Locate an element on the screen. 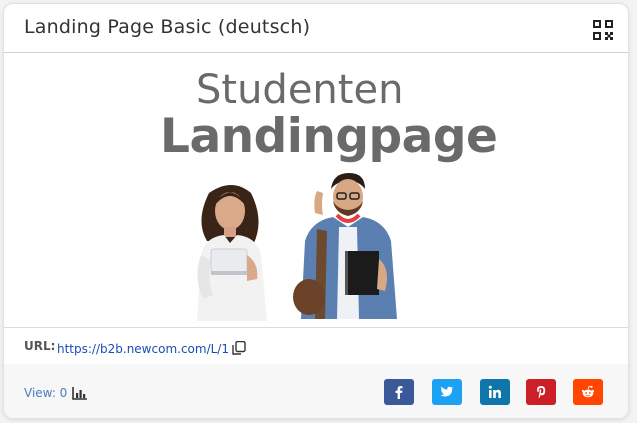  url-row: URL: https://b2b.newcom.com/L/1 is located at coordinates (316, 346).